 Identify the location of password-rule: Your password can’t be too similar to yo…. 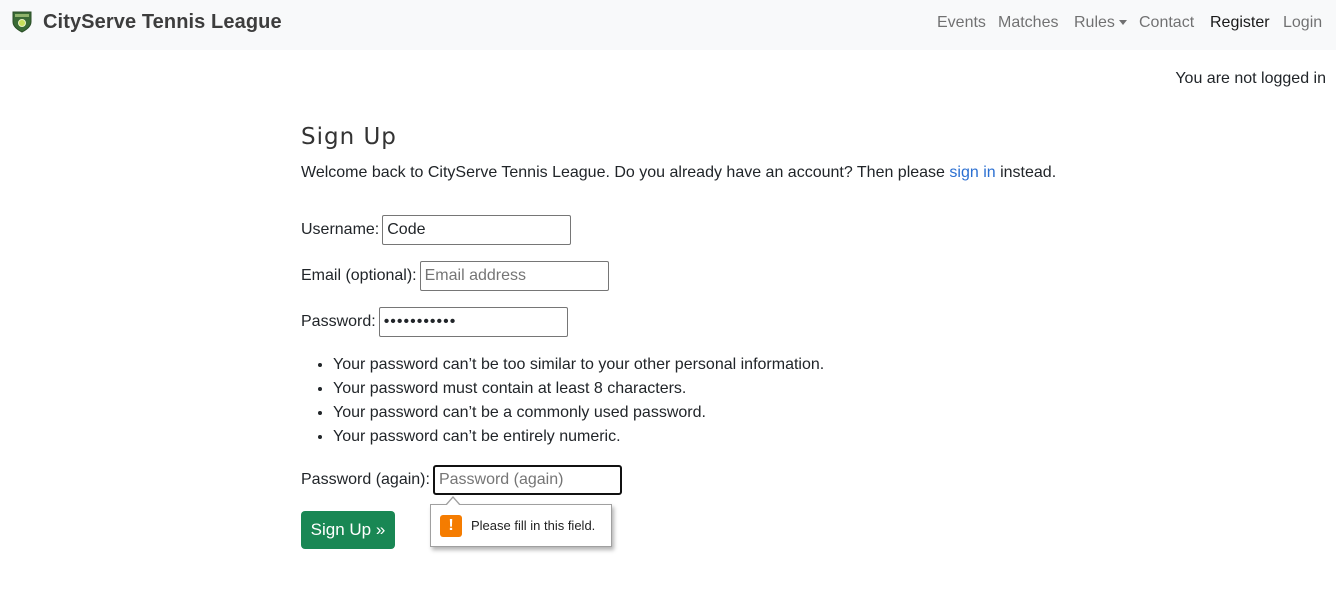
(578, 365).